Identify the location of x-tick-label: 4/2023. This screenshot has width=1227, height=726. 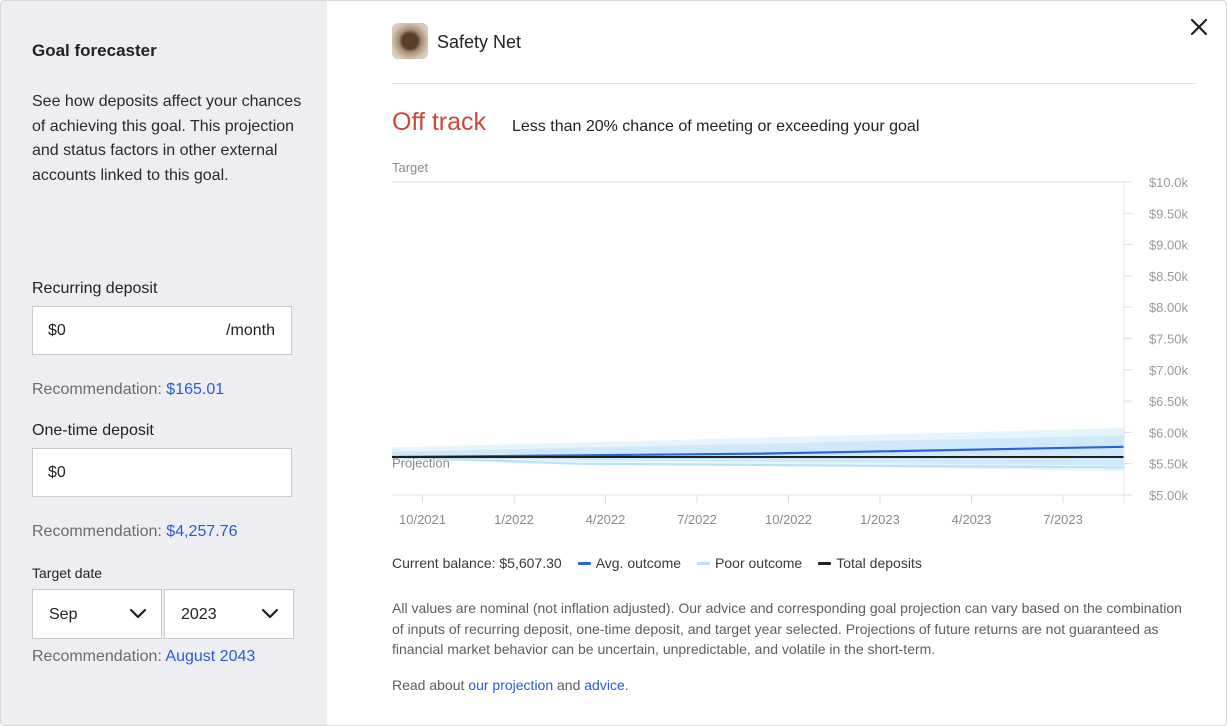
(972, 519).